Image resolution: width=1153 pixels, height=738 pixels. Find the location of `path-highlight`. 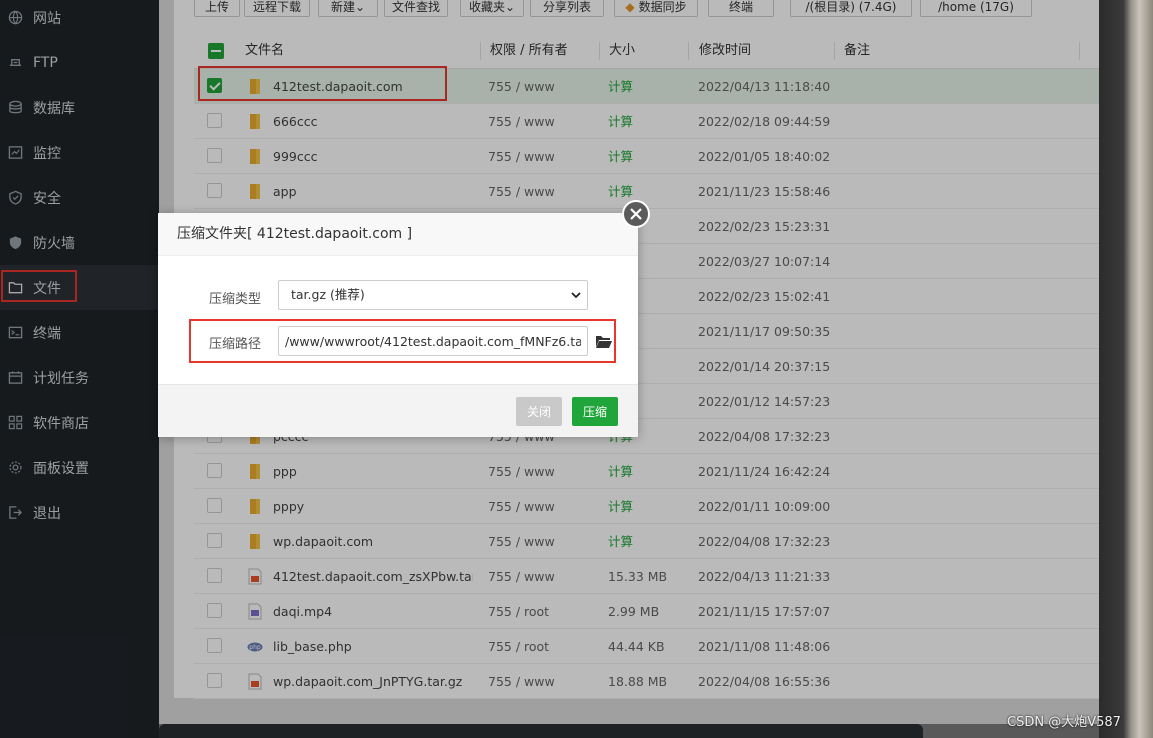

path-highlight is located at coordinates (402, 341).